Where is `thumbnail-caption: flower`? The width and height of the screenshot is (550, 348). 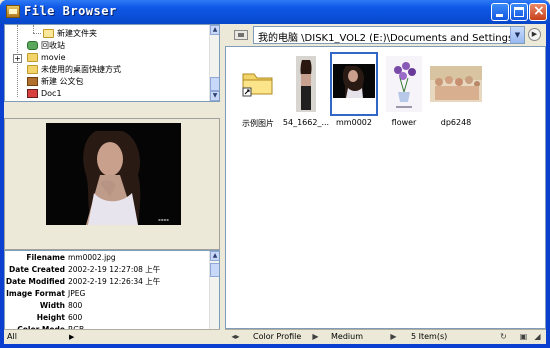 thumbnail-caption: flower is located at coordinates (404, 122).